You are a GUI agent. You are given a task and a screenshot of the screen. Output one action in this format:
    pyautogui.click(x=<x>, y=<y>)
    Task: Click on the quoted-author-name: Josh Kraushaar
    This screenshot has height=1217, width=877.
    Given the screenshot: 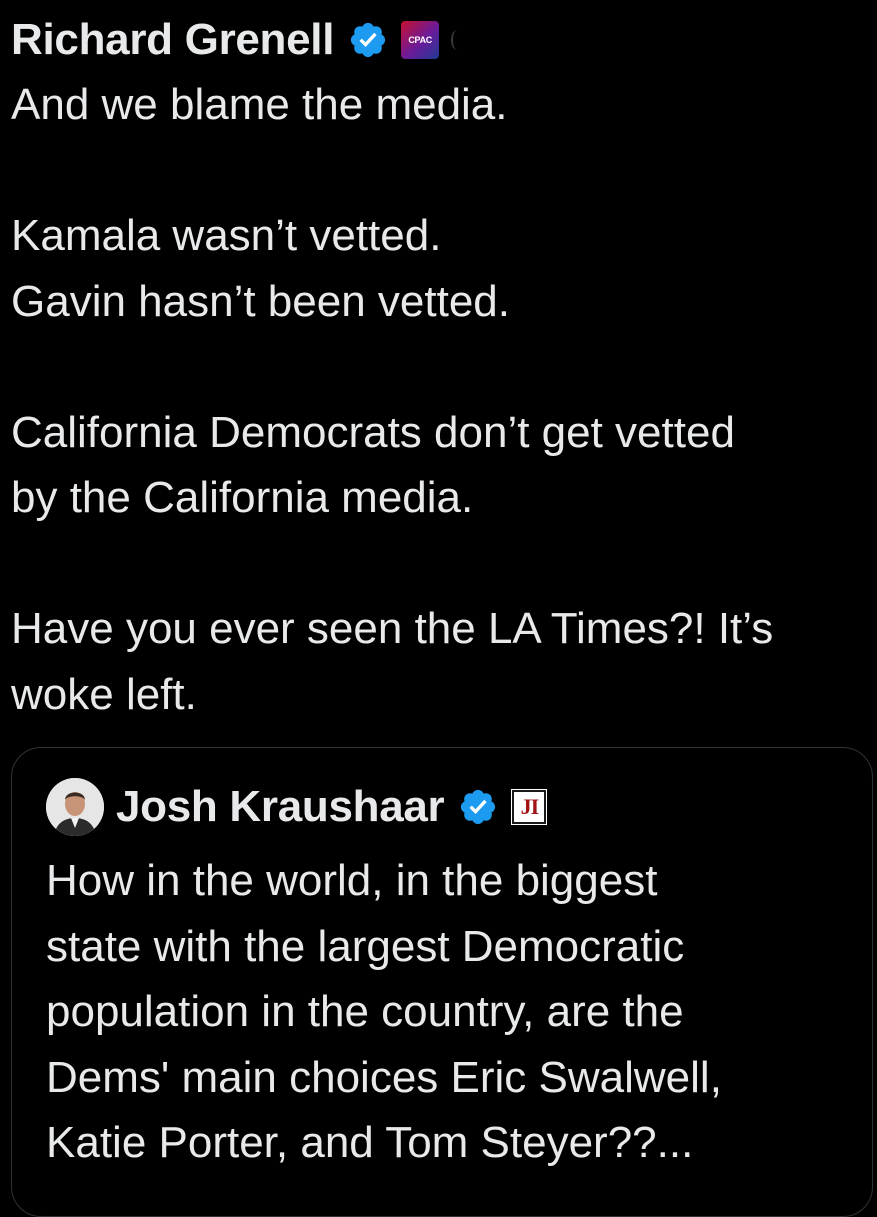 What is the action you would take?
    pyautogui.click(x=280, y=807)
    